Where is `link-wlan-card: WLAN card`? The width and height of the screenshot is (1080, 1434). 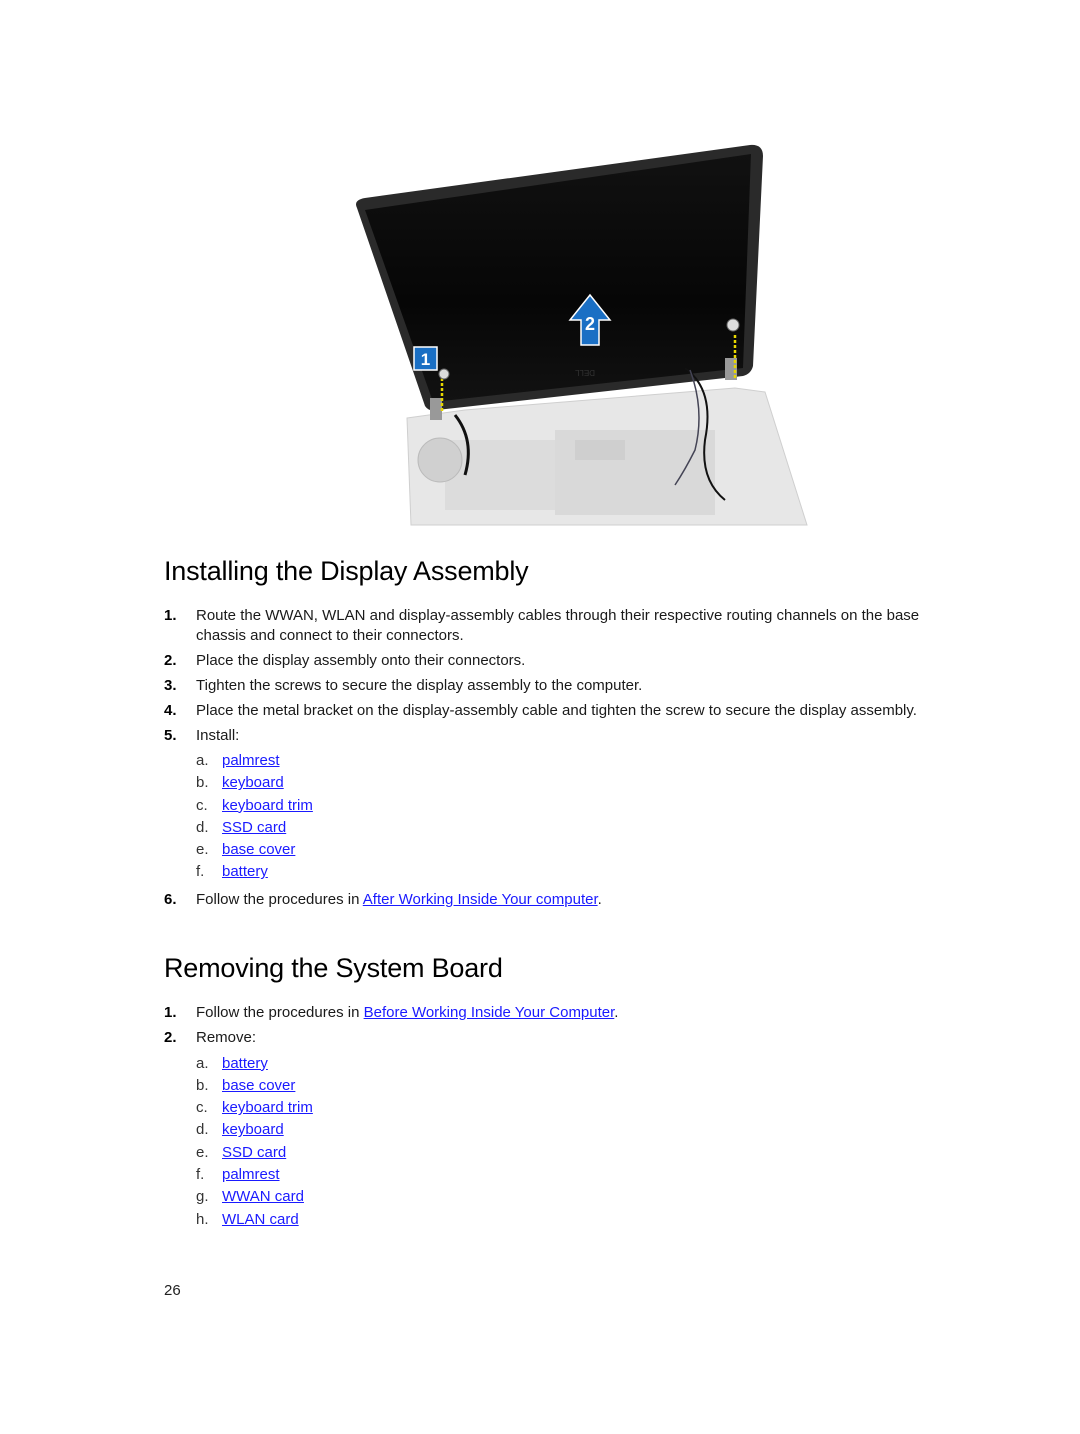
link-wlan-card: WLAN card is located at coordinates (260, 1219).